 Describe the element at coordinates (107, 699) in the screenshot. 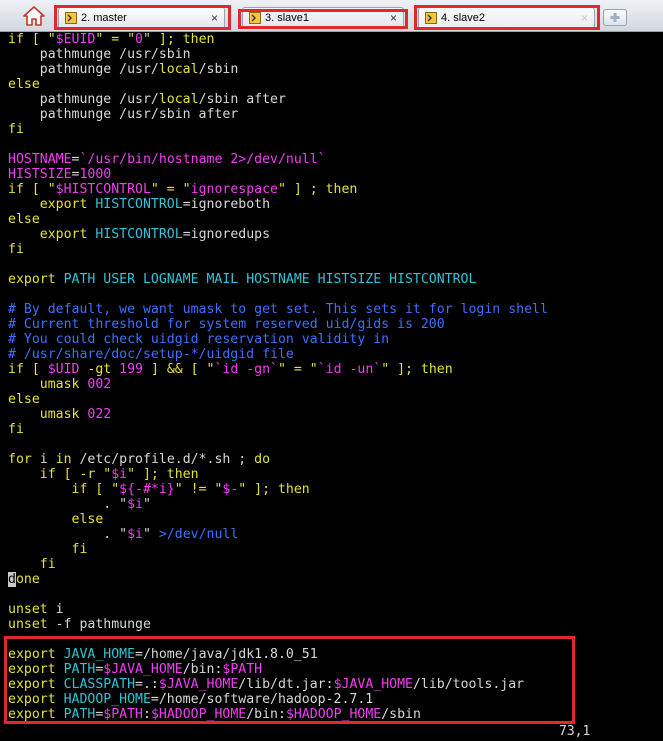

I see `code-token: HADOOP_HOME` at that location.